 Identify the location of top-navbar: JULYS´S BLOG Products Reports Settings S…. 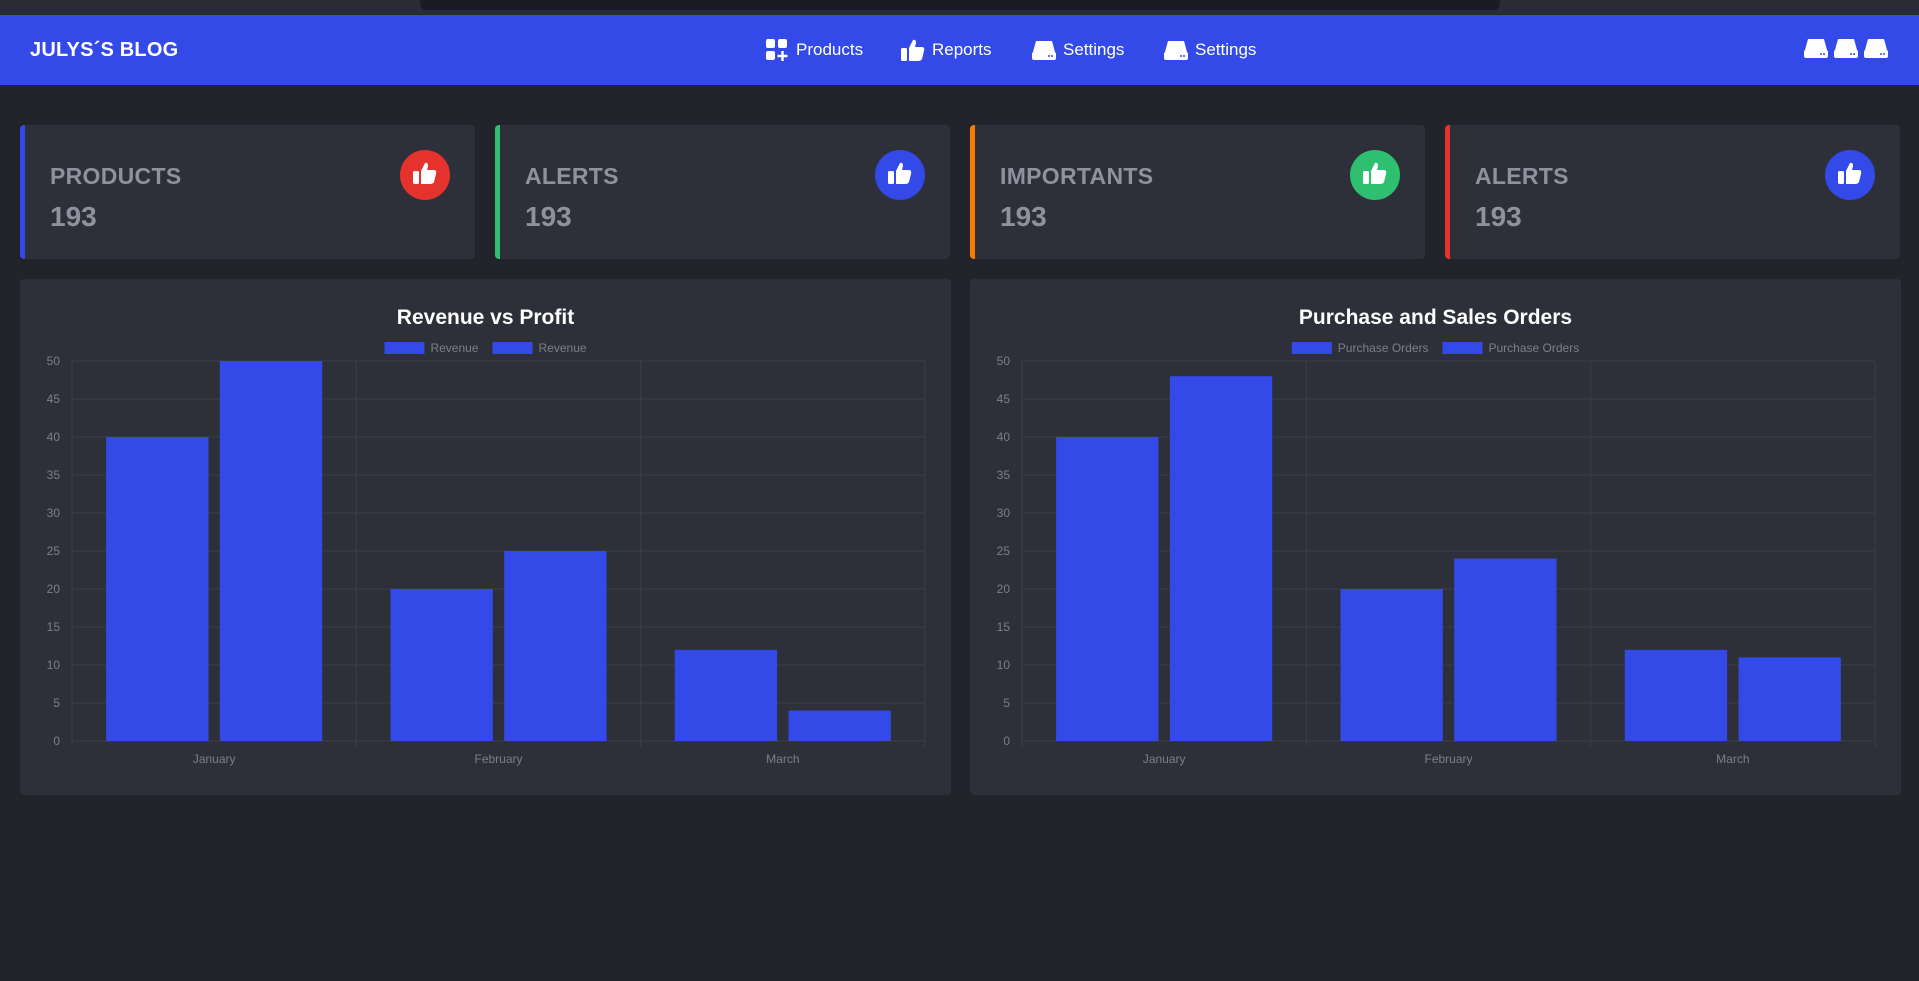
(959, 50).